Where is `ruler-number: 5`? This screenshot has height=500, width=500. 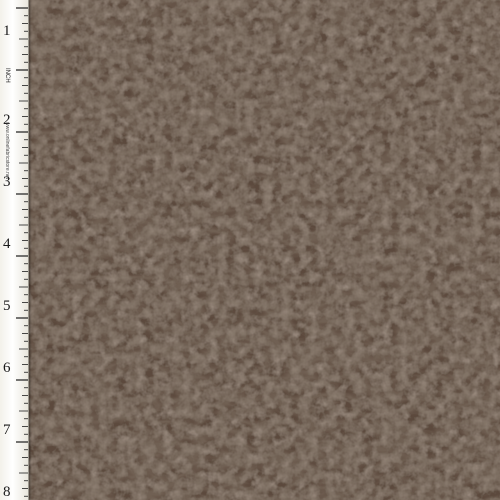 ruler-number: 5 is located at coordinates (7, 306).